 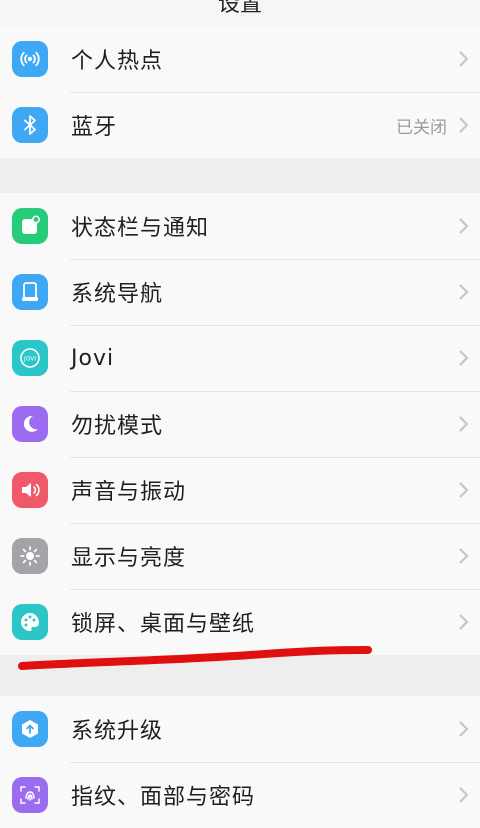 What do you see at coordinates (240, 490) in the screenshot?
I see `settings-item-sound-vibration: 声音与振动` at bounding box center [240, 490].